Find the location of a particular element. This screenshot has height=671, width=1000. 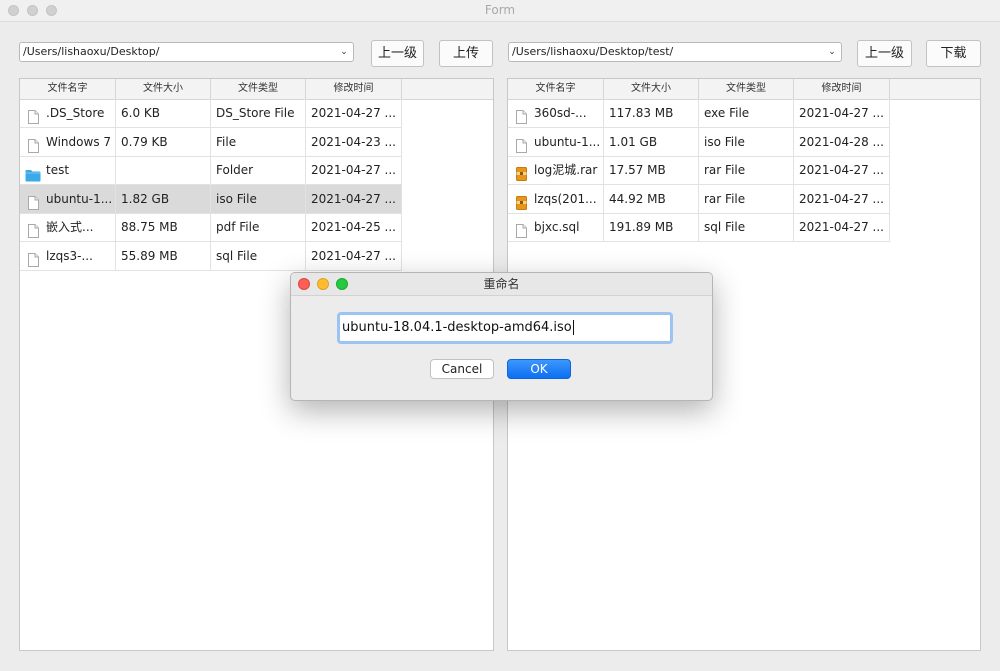

cell-size: 17.57 MB is located at coordinates (651, 171).